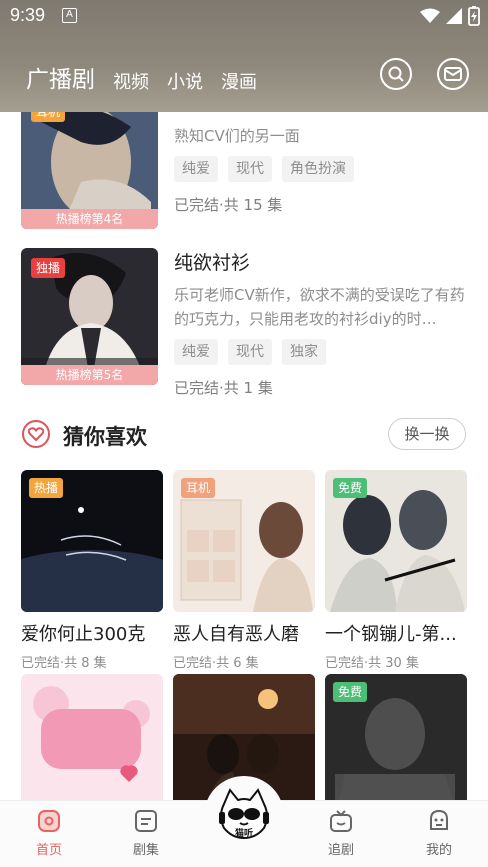 The image size is (488, 867). Describe the element at coordinates (131, 81) in the screenshot. I see `tab-video: 视频` at that location.